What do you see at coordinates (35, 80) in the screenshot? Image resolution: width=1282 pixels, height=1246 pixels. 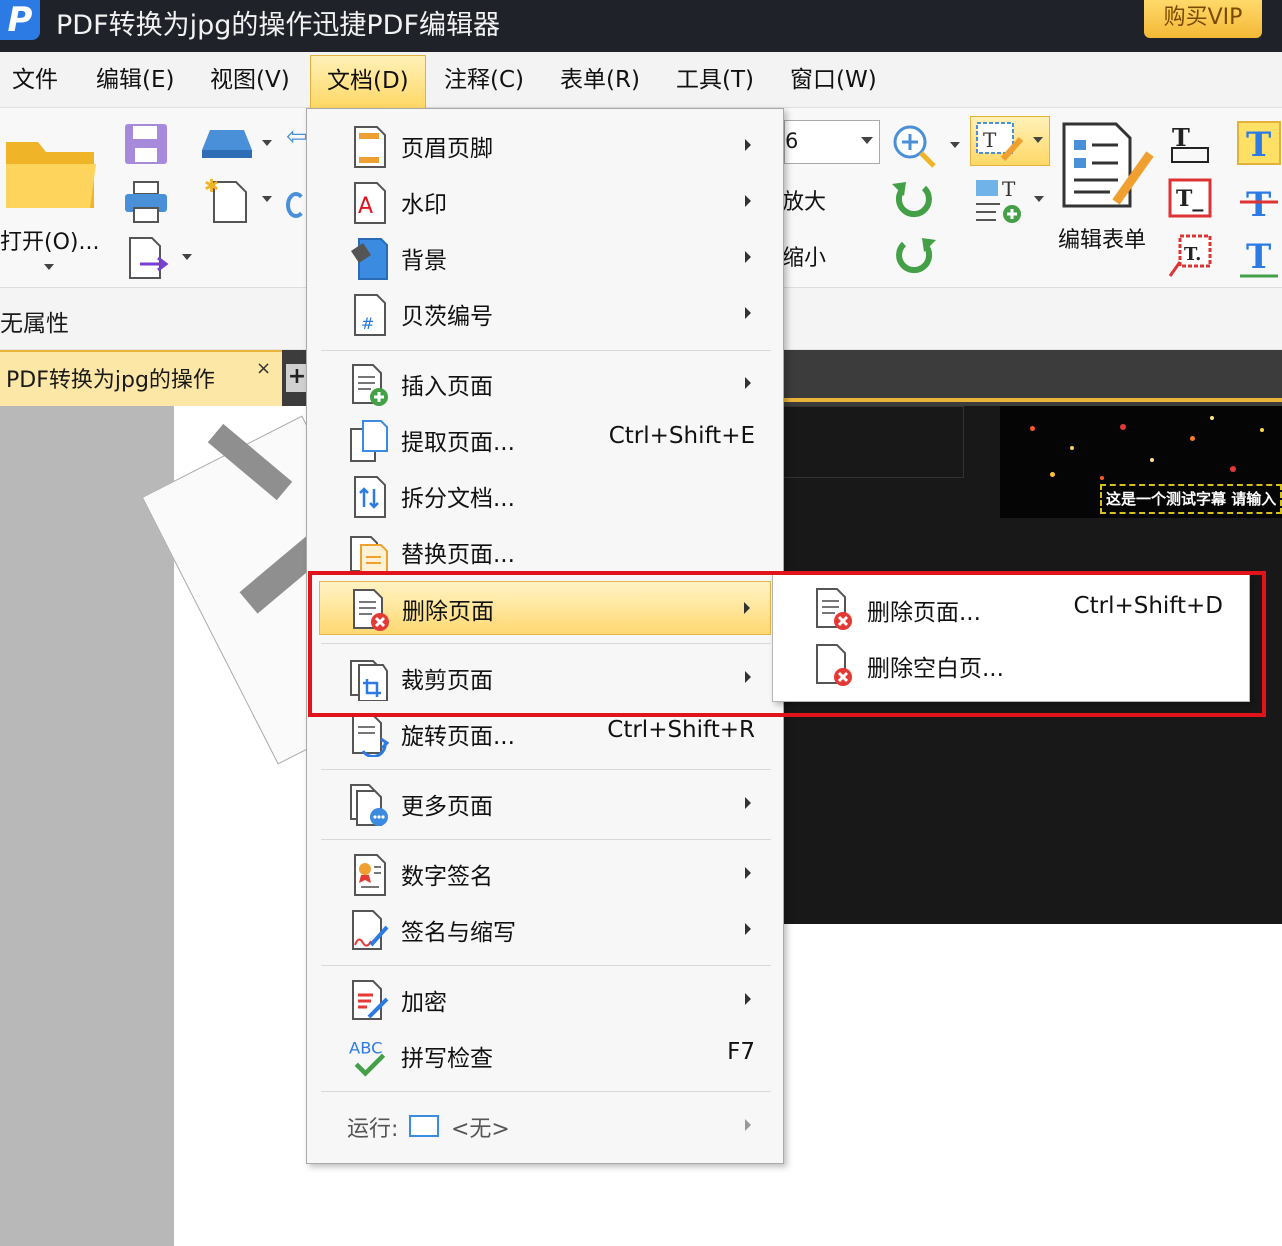 I see `menu-file: 文件` at bounding box center [35, 80].